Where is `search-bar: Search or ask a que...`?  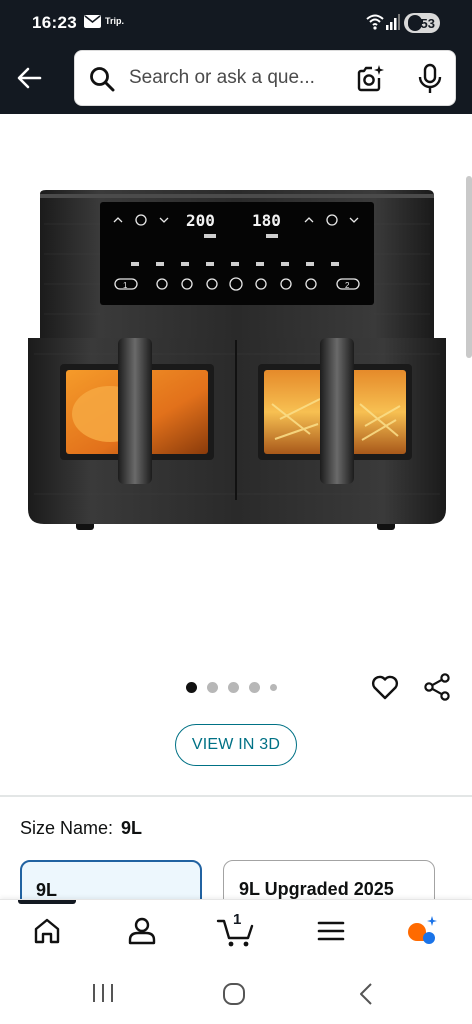 search-bar: Search or ask a que... is located at coordinates (265, 78).